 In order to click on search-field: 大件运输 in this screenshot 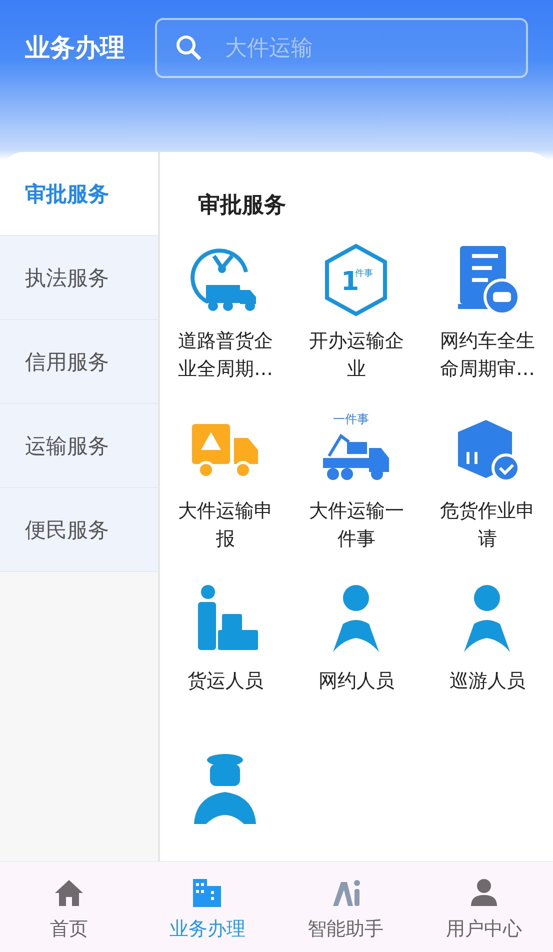, I will do `click(341, 48)`.